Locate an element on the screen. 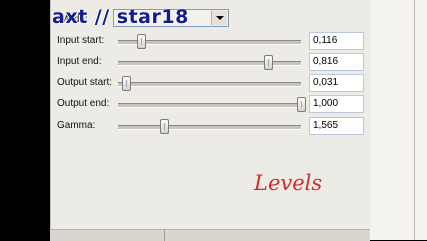 This screenshot has height=241, width=427. gamma-thumb is located at coordinates (164, 126).